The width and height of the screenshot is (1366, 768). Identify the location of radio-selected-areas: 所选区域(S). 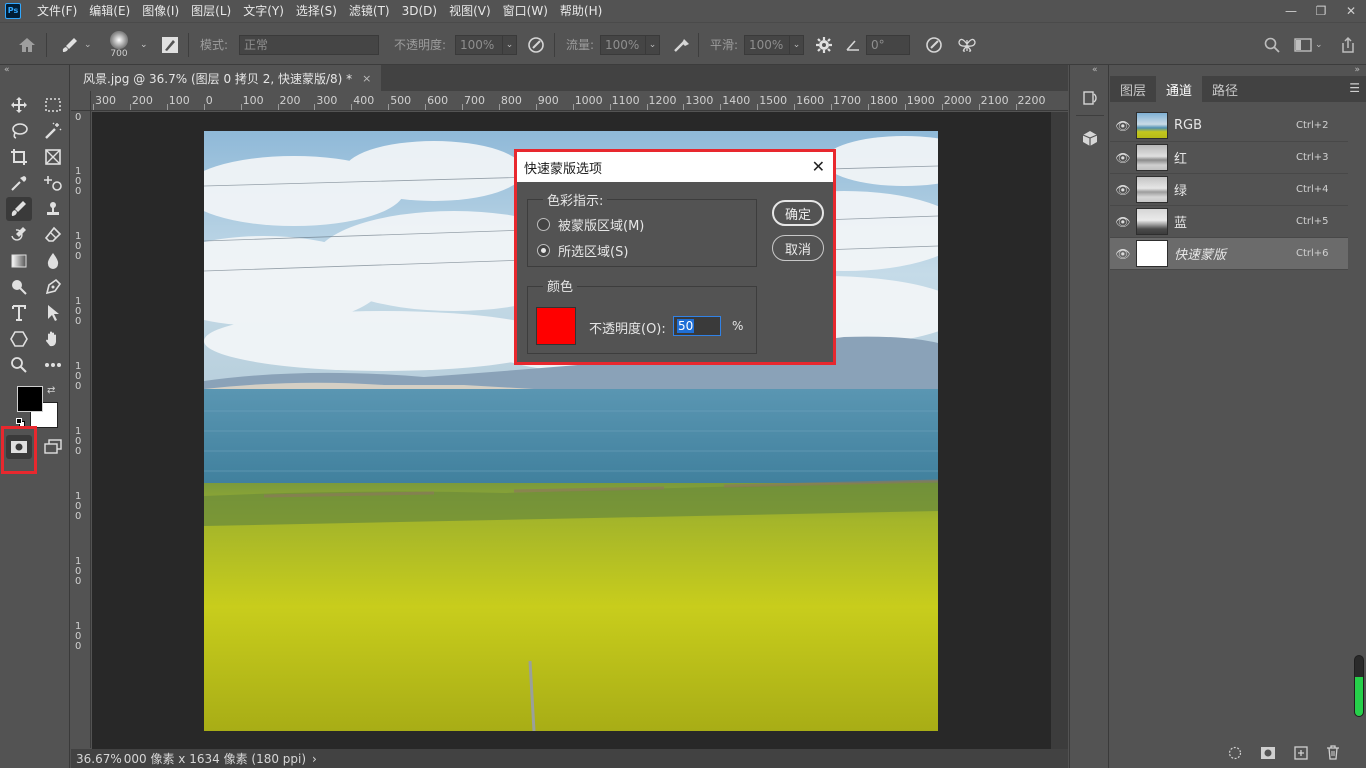
(582, 250).